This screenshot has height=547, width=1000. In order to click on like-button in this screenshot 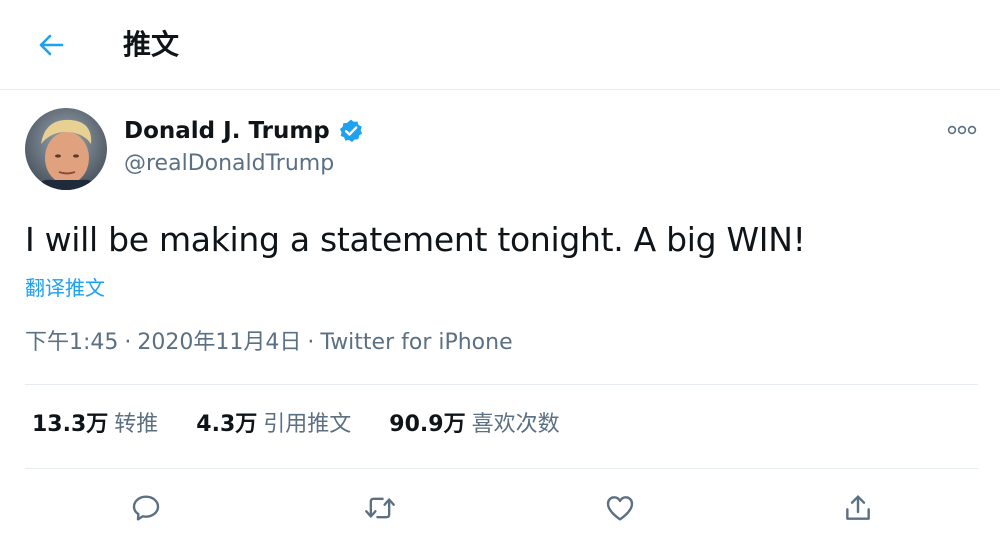, I will do `click(620, 508)`.